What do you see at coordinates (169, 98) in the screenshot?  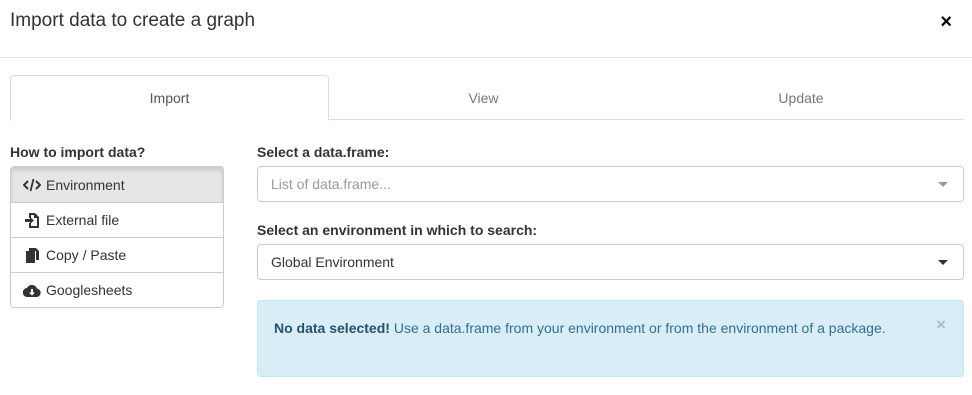 I see `tab-import: Import` at bounding box center [169, 98].